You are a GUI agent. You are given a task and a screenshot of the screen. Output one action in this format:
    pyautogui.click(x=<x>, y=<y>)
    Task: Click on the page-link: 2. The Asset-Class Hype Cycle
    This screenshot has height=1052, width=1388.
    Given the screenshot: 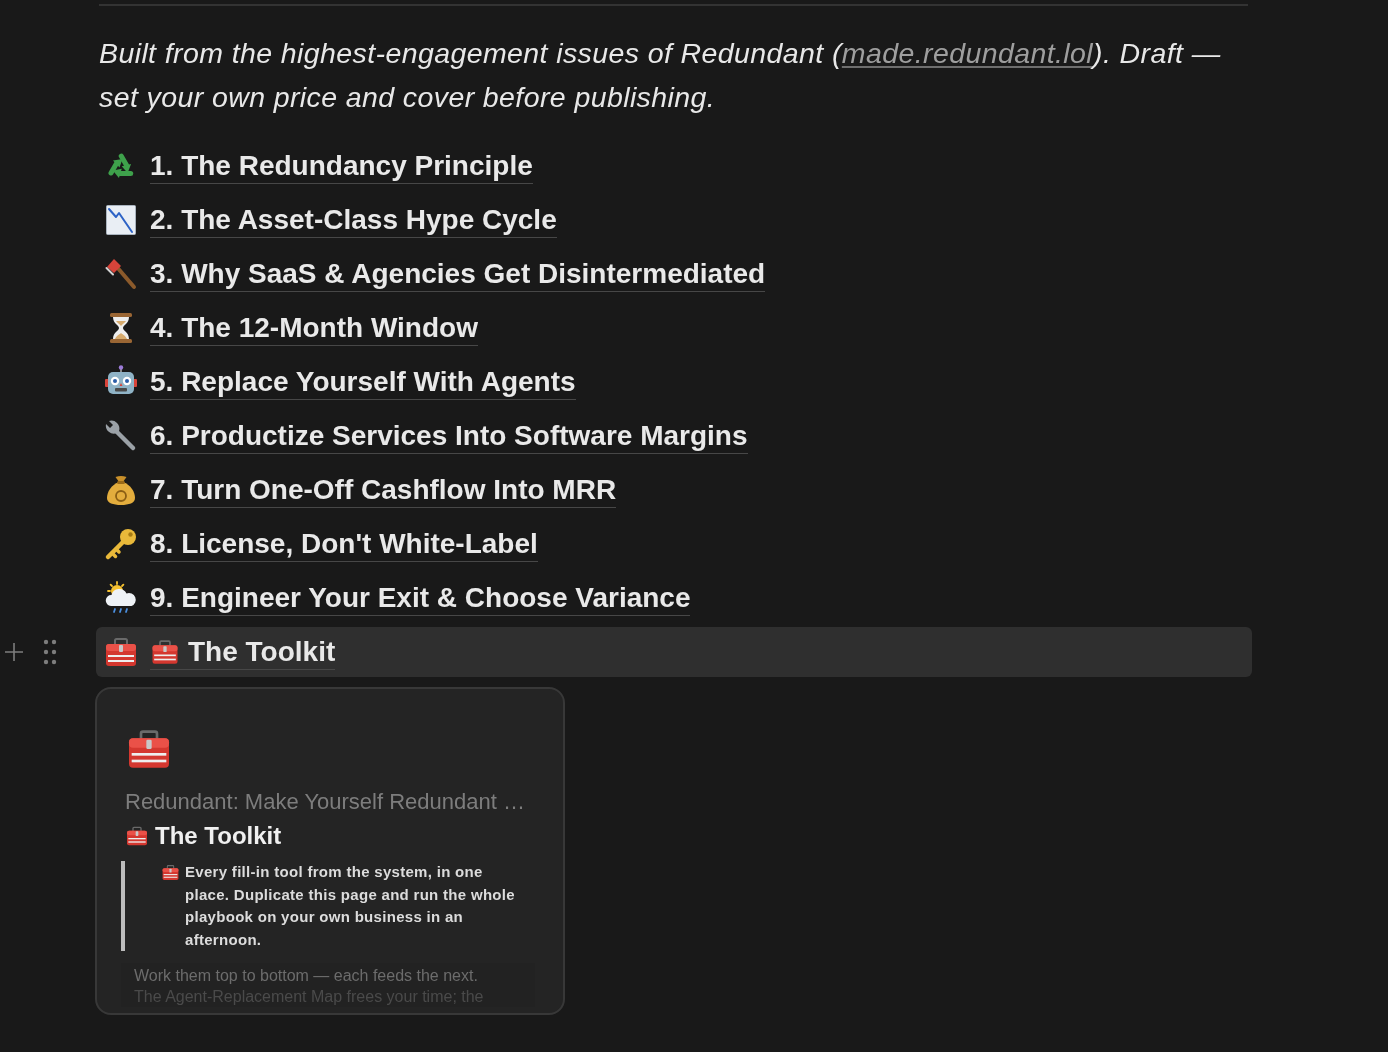 What is the action you would take?
    pyautogui.click(x=353, y=220)
    